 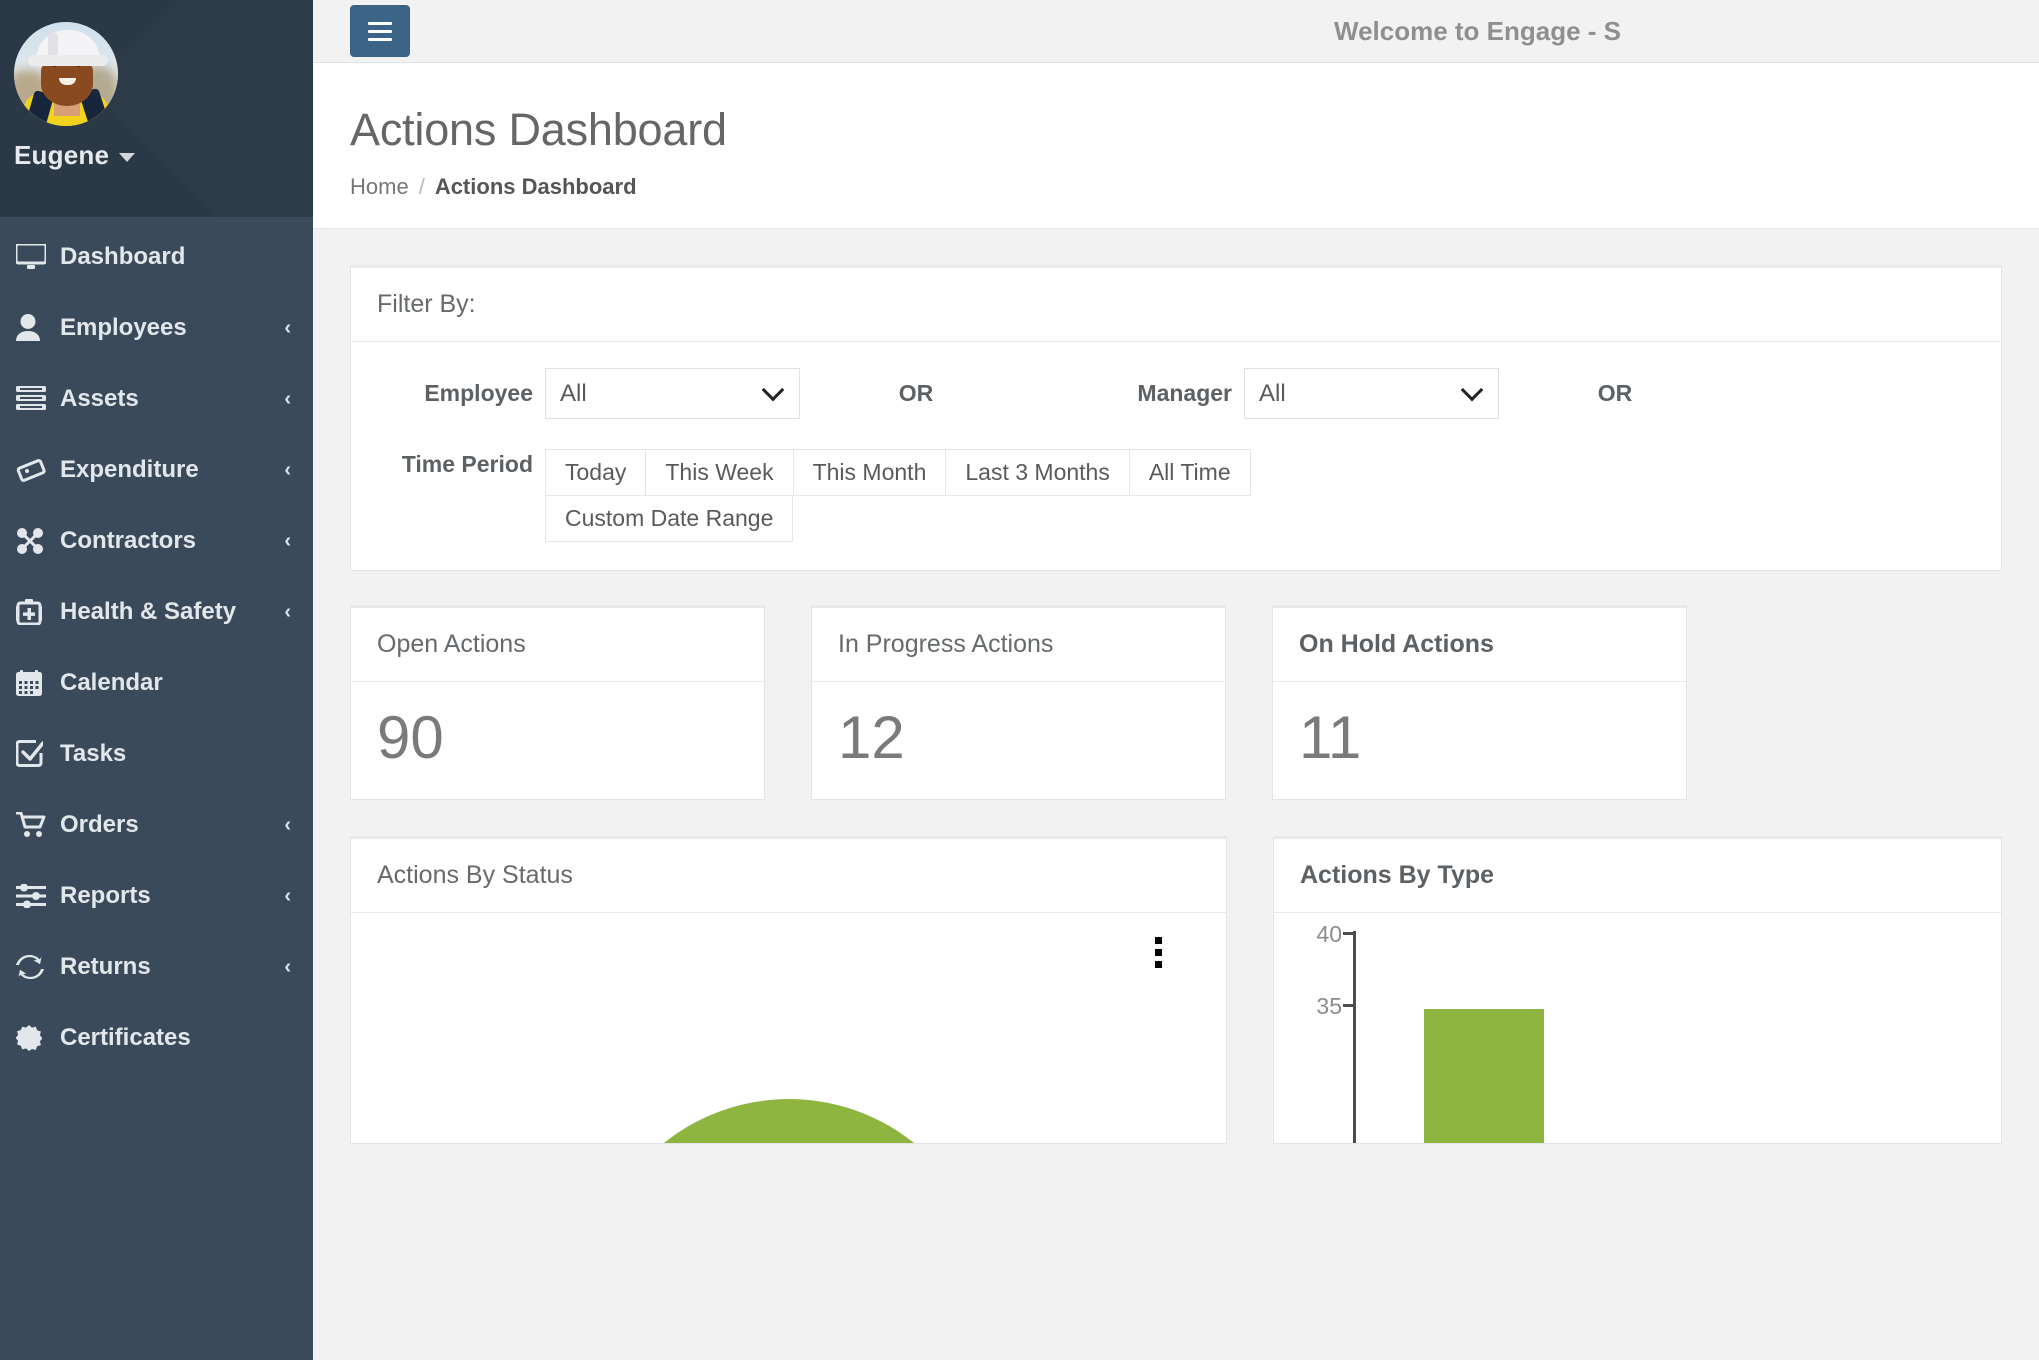 What do you see at coordinates (38, 1037) in the screenshot?
I see `certificate-icon` at bounding box center [38, 1037].